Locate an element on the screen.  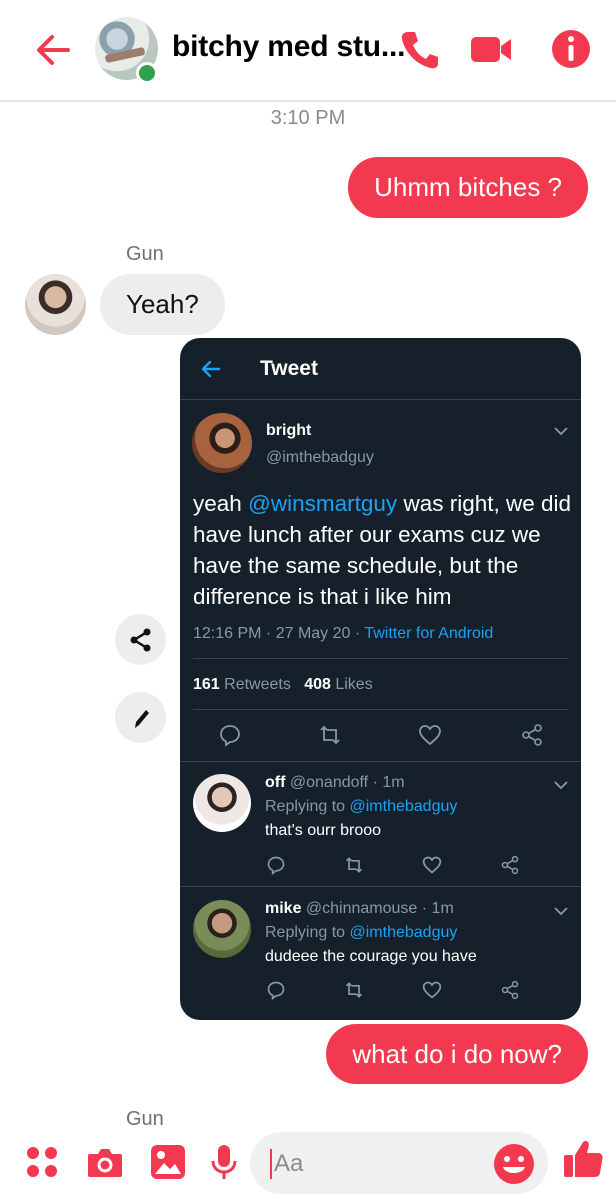
tweet-mention: @winsmartguy is located at coordinates (323, 503).